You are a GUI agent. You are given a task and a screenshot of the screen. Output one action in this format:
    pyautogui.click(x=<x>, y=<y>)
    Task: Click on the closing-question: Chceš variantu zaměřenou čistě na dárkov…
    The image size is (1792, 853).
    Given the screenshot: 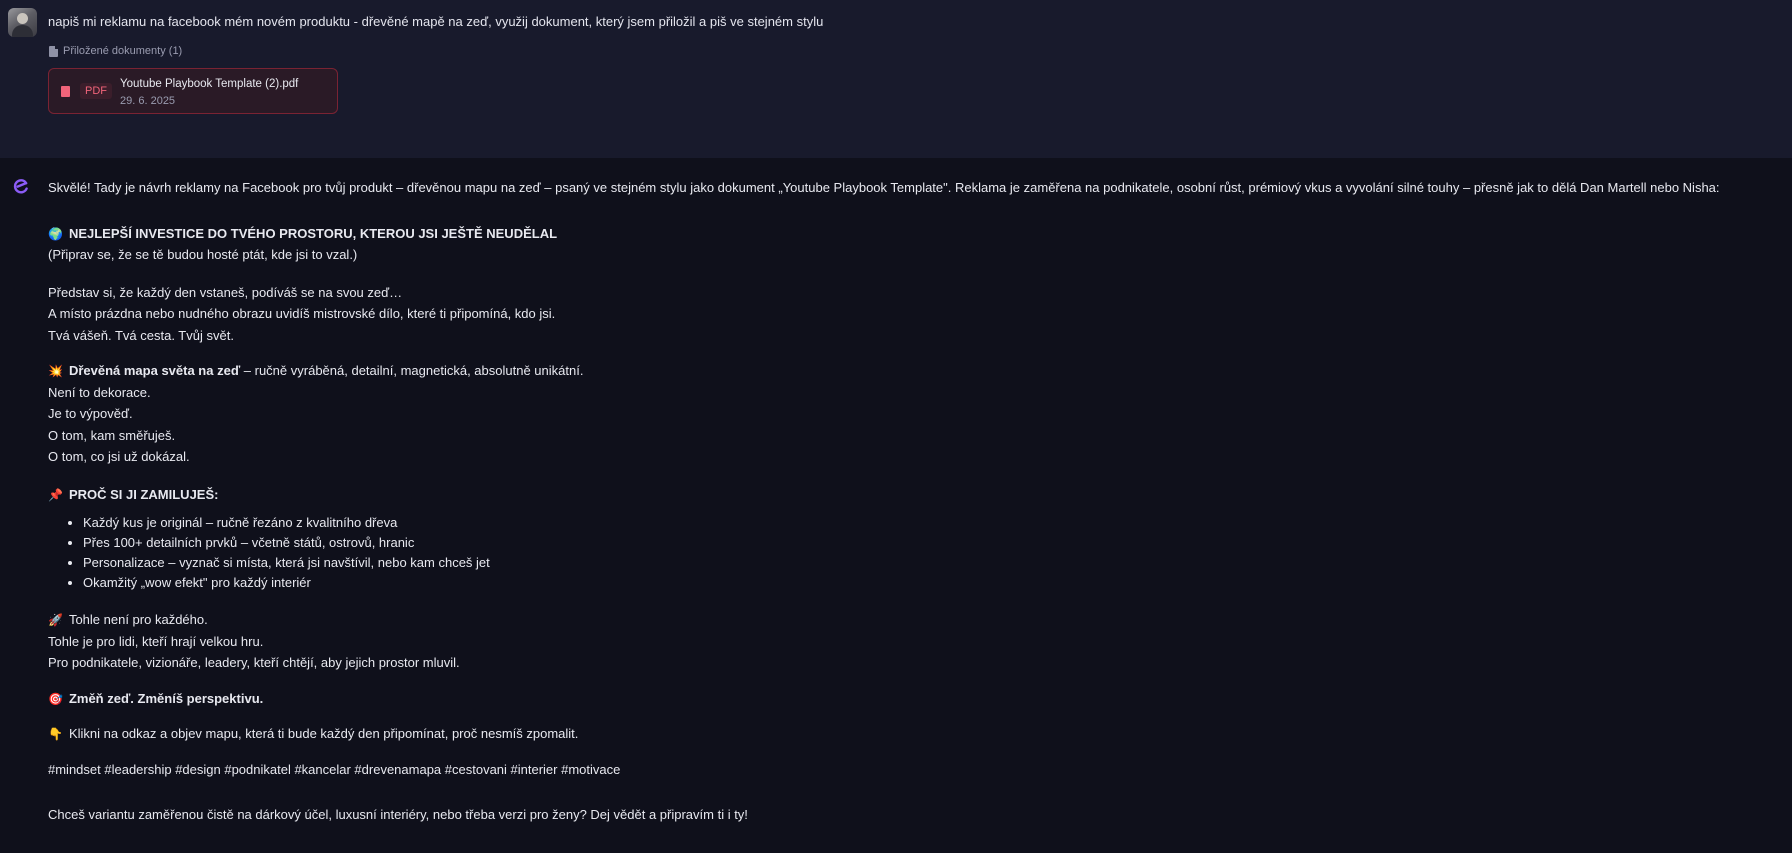 What is the action you would take?
    pyautogui.click(x=398, y=814)
    